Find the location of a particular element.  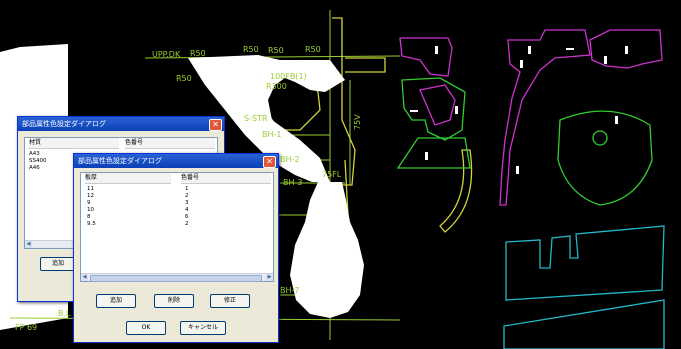

label-upp-dk: UPP.DK is located at coordinates (166, 54).